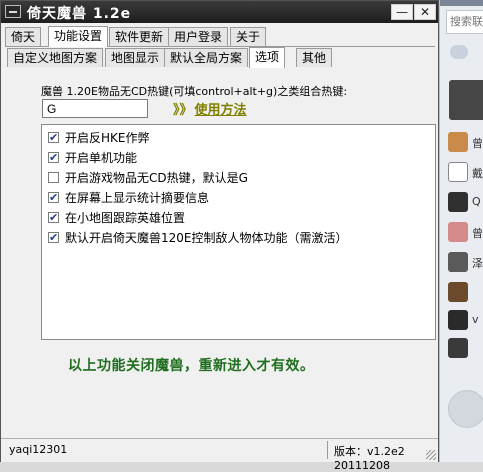  Describe the element at coordinates (219, 455) in the screenshot. I see `status-bar: yaqi12301 版本：v1.2e2 20111208` at that location.